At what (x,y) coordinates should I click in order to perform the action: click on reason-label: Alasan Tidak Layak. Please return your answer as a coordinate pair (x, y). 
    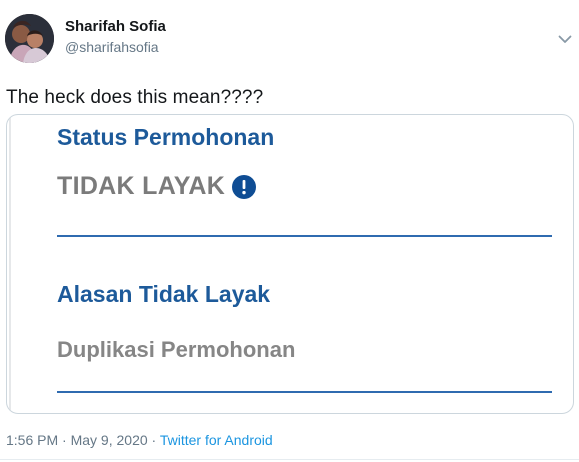
    Looking at the image, I should click on (164, 294).